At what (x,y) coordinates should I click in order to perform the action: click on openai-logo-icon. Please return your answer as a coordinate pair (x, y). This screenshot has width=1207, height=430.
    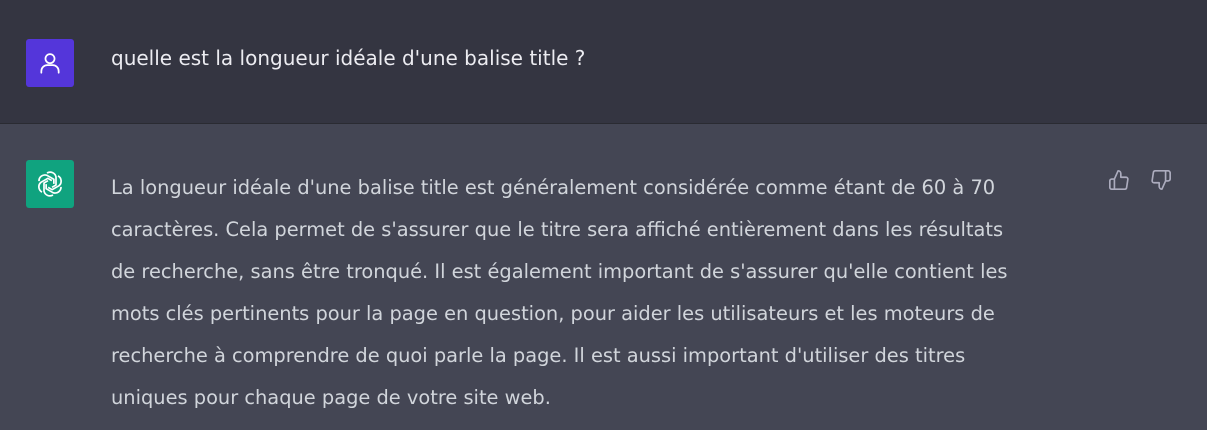
    Looking at the image, I should click on (50, 184).